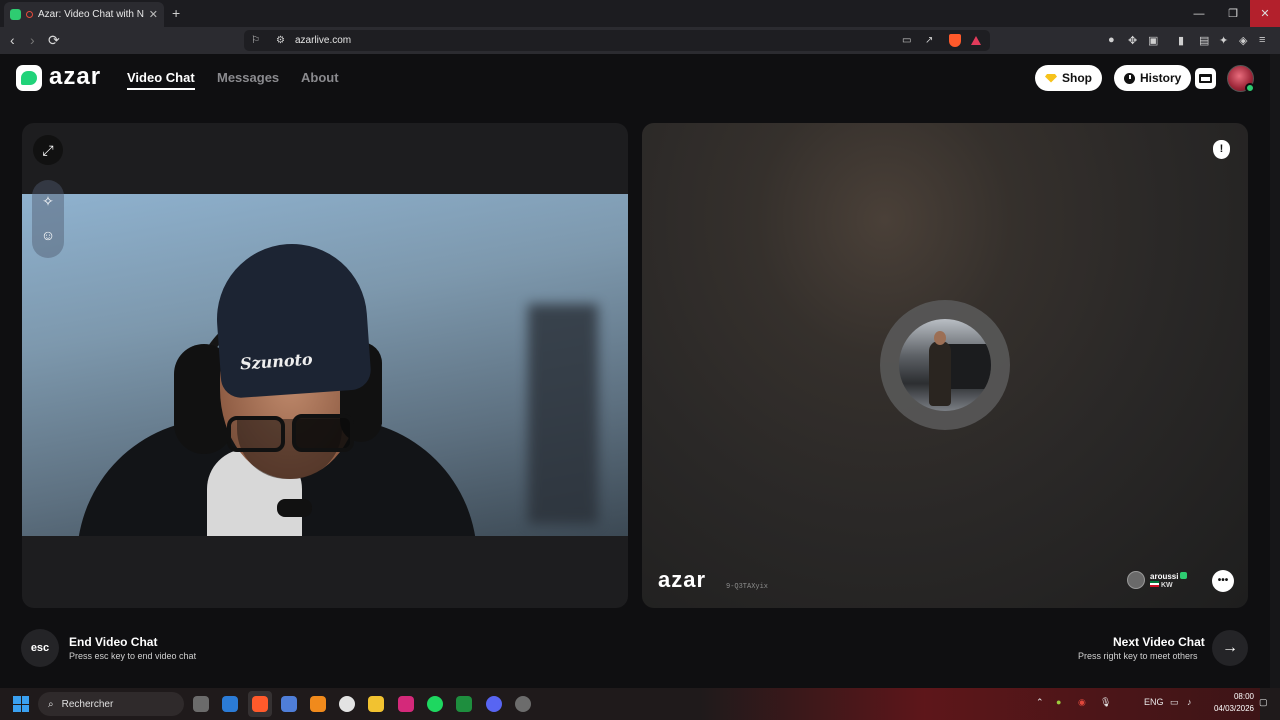 The image size is (1280, 720). I want to click on file-explorer-icon, so click(376, 704).